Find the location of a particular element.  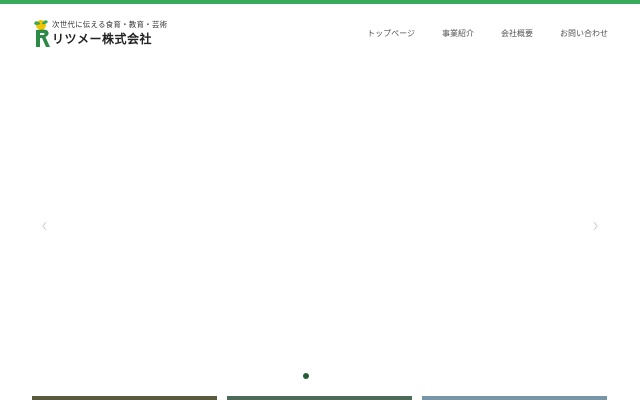

feature-thumbnails is located at coordinates (320, 398).